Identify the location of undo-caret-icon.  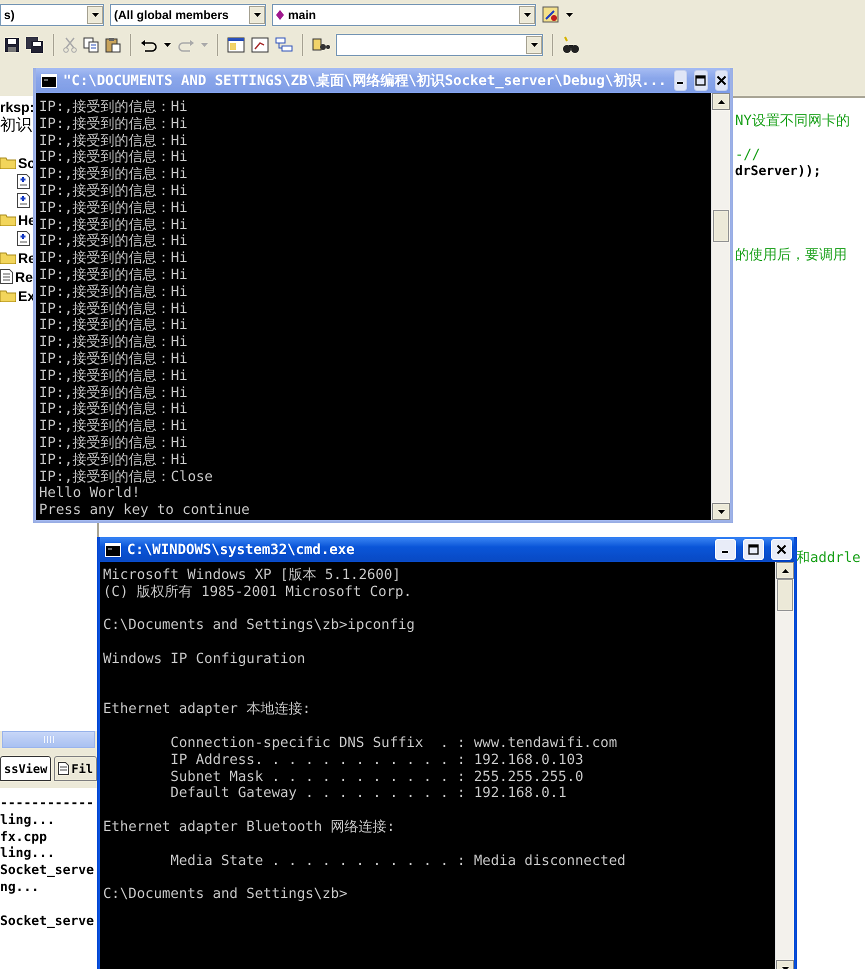
(167, 45).